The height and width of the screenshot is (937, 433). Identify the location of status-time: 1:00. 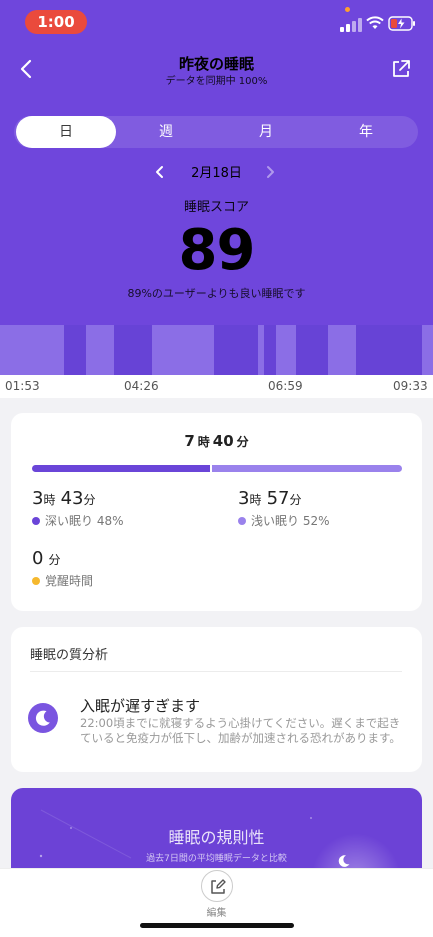
(56, 22).